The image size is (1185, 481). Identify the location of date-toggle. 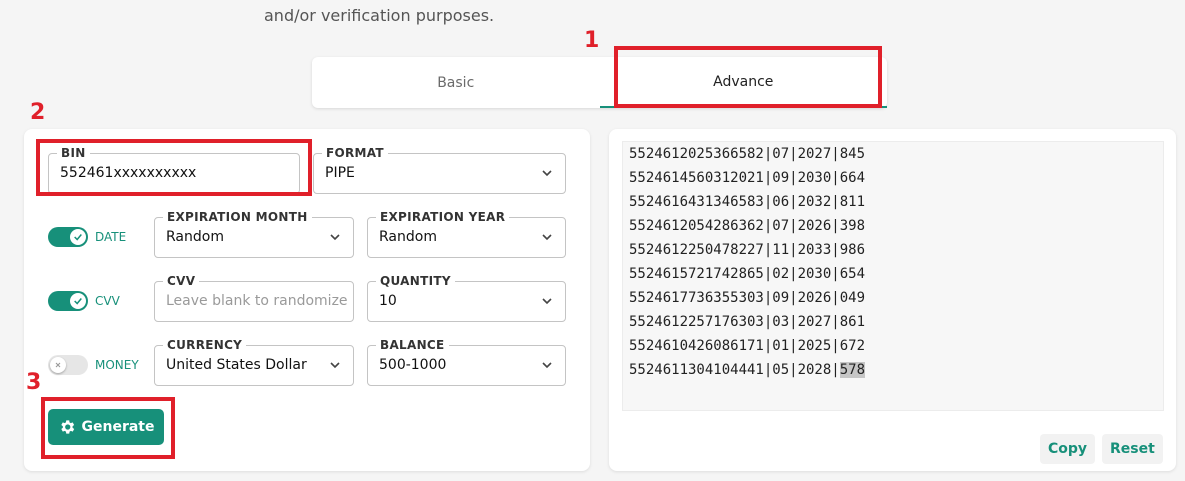
(68, 237).